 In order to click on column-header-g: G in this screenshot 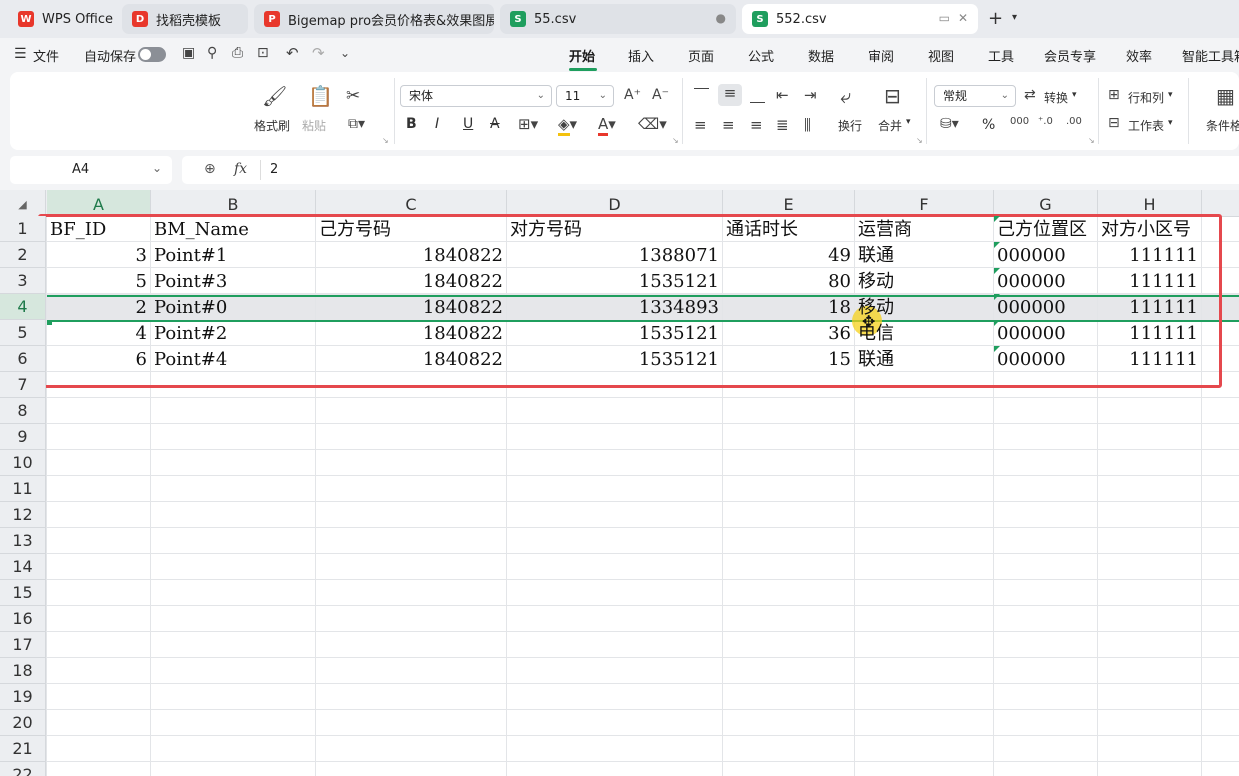, I will do `click(1046, 203)`.